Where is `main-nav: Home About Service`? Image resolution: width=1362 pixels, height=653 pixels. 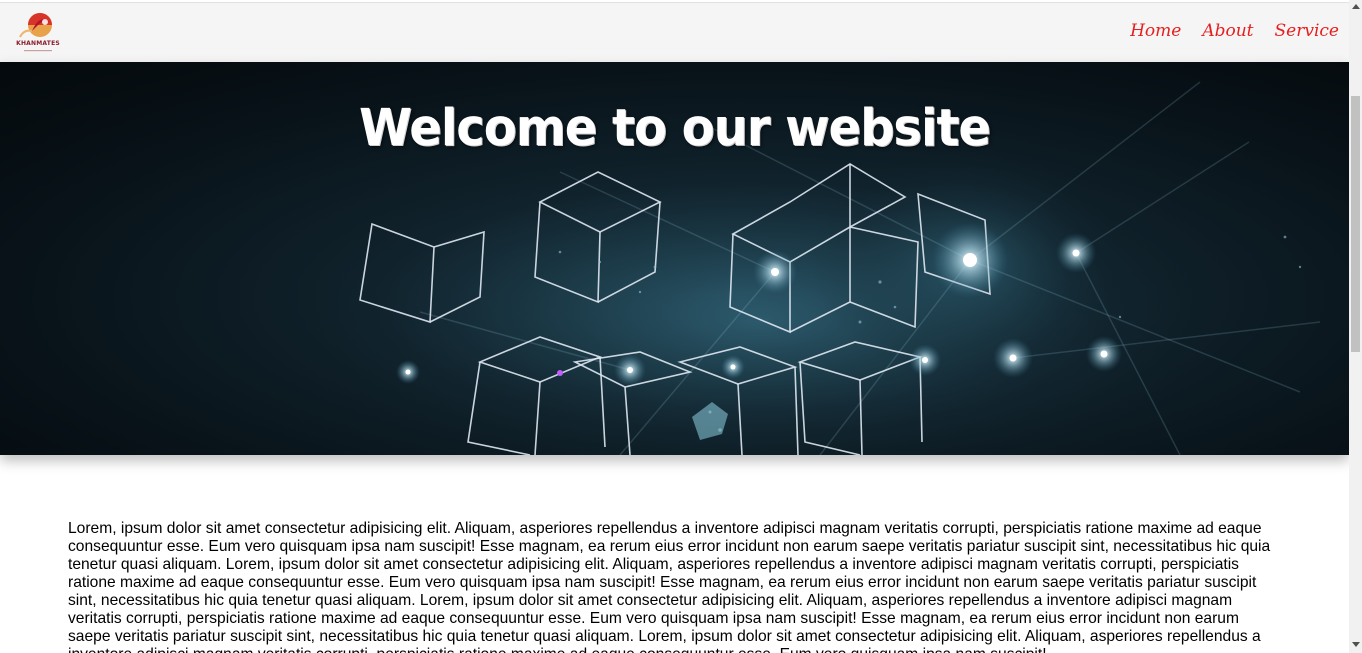 main-nav: Home About Service is located at coordinates (1234, 31).